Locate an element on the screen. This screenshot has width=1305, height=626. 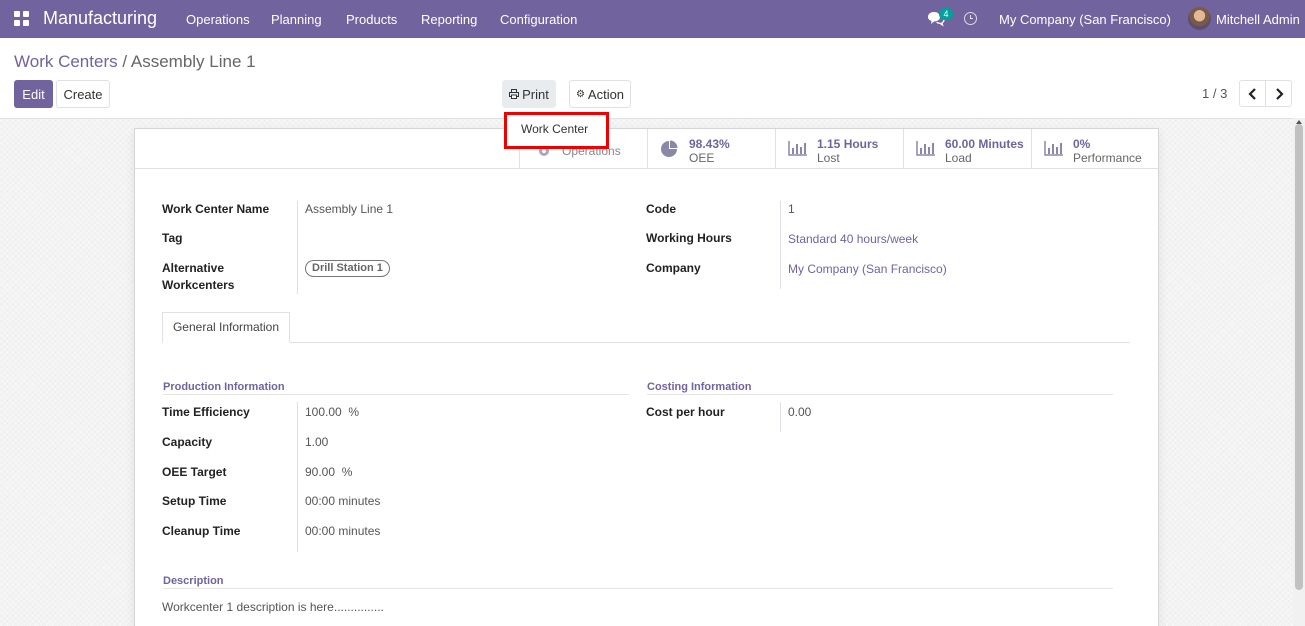
breadcrumb: Work Centers / Assembly Line 1 is located at coordinates (135, 62).